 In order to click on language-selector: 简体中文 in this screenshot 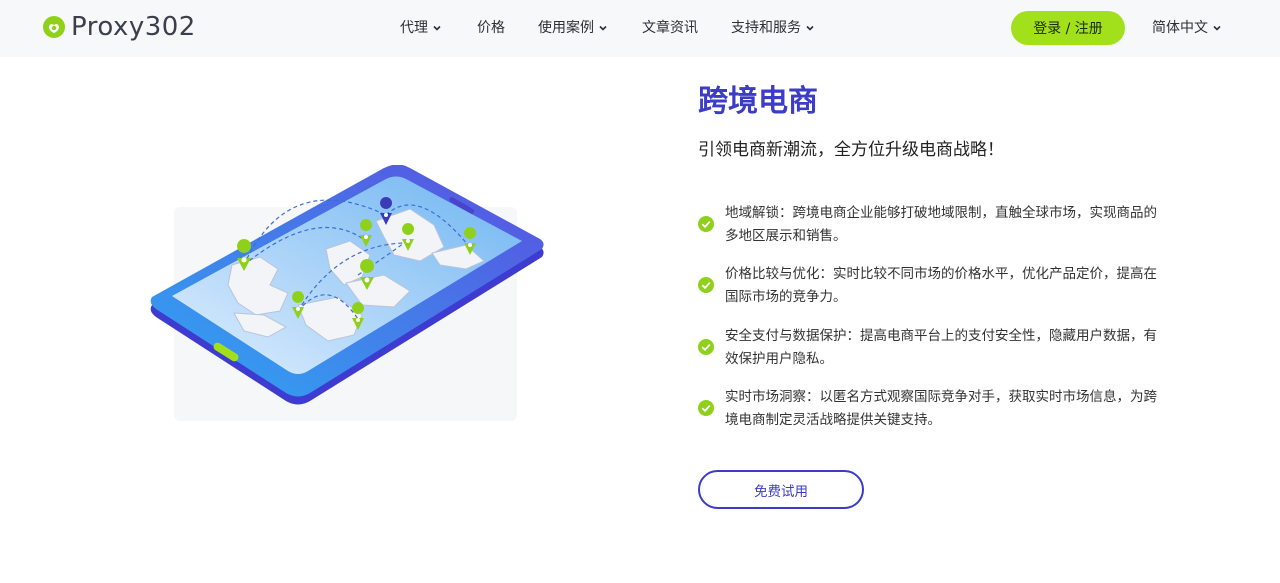, I will do `click(1187, 28)`.